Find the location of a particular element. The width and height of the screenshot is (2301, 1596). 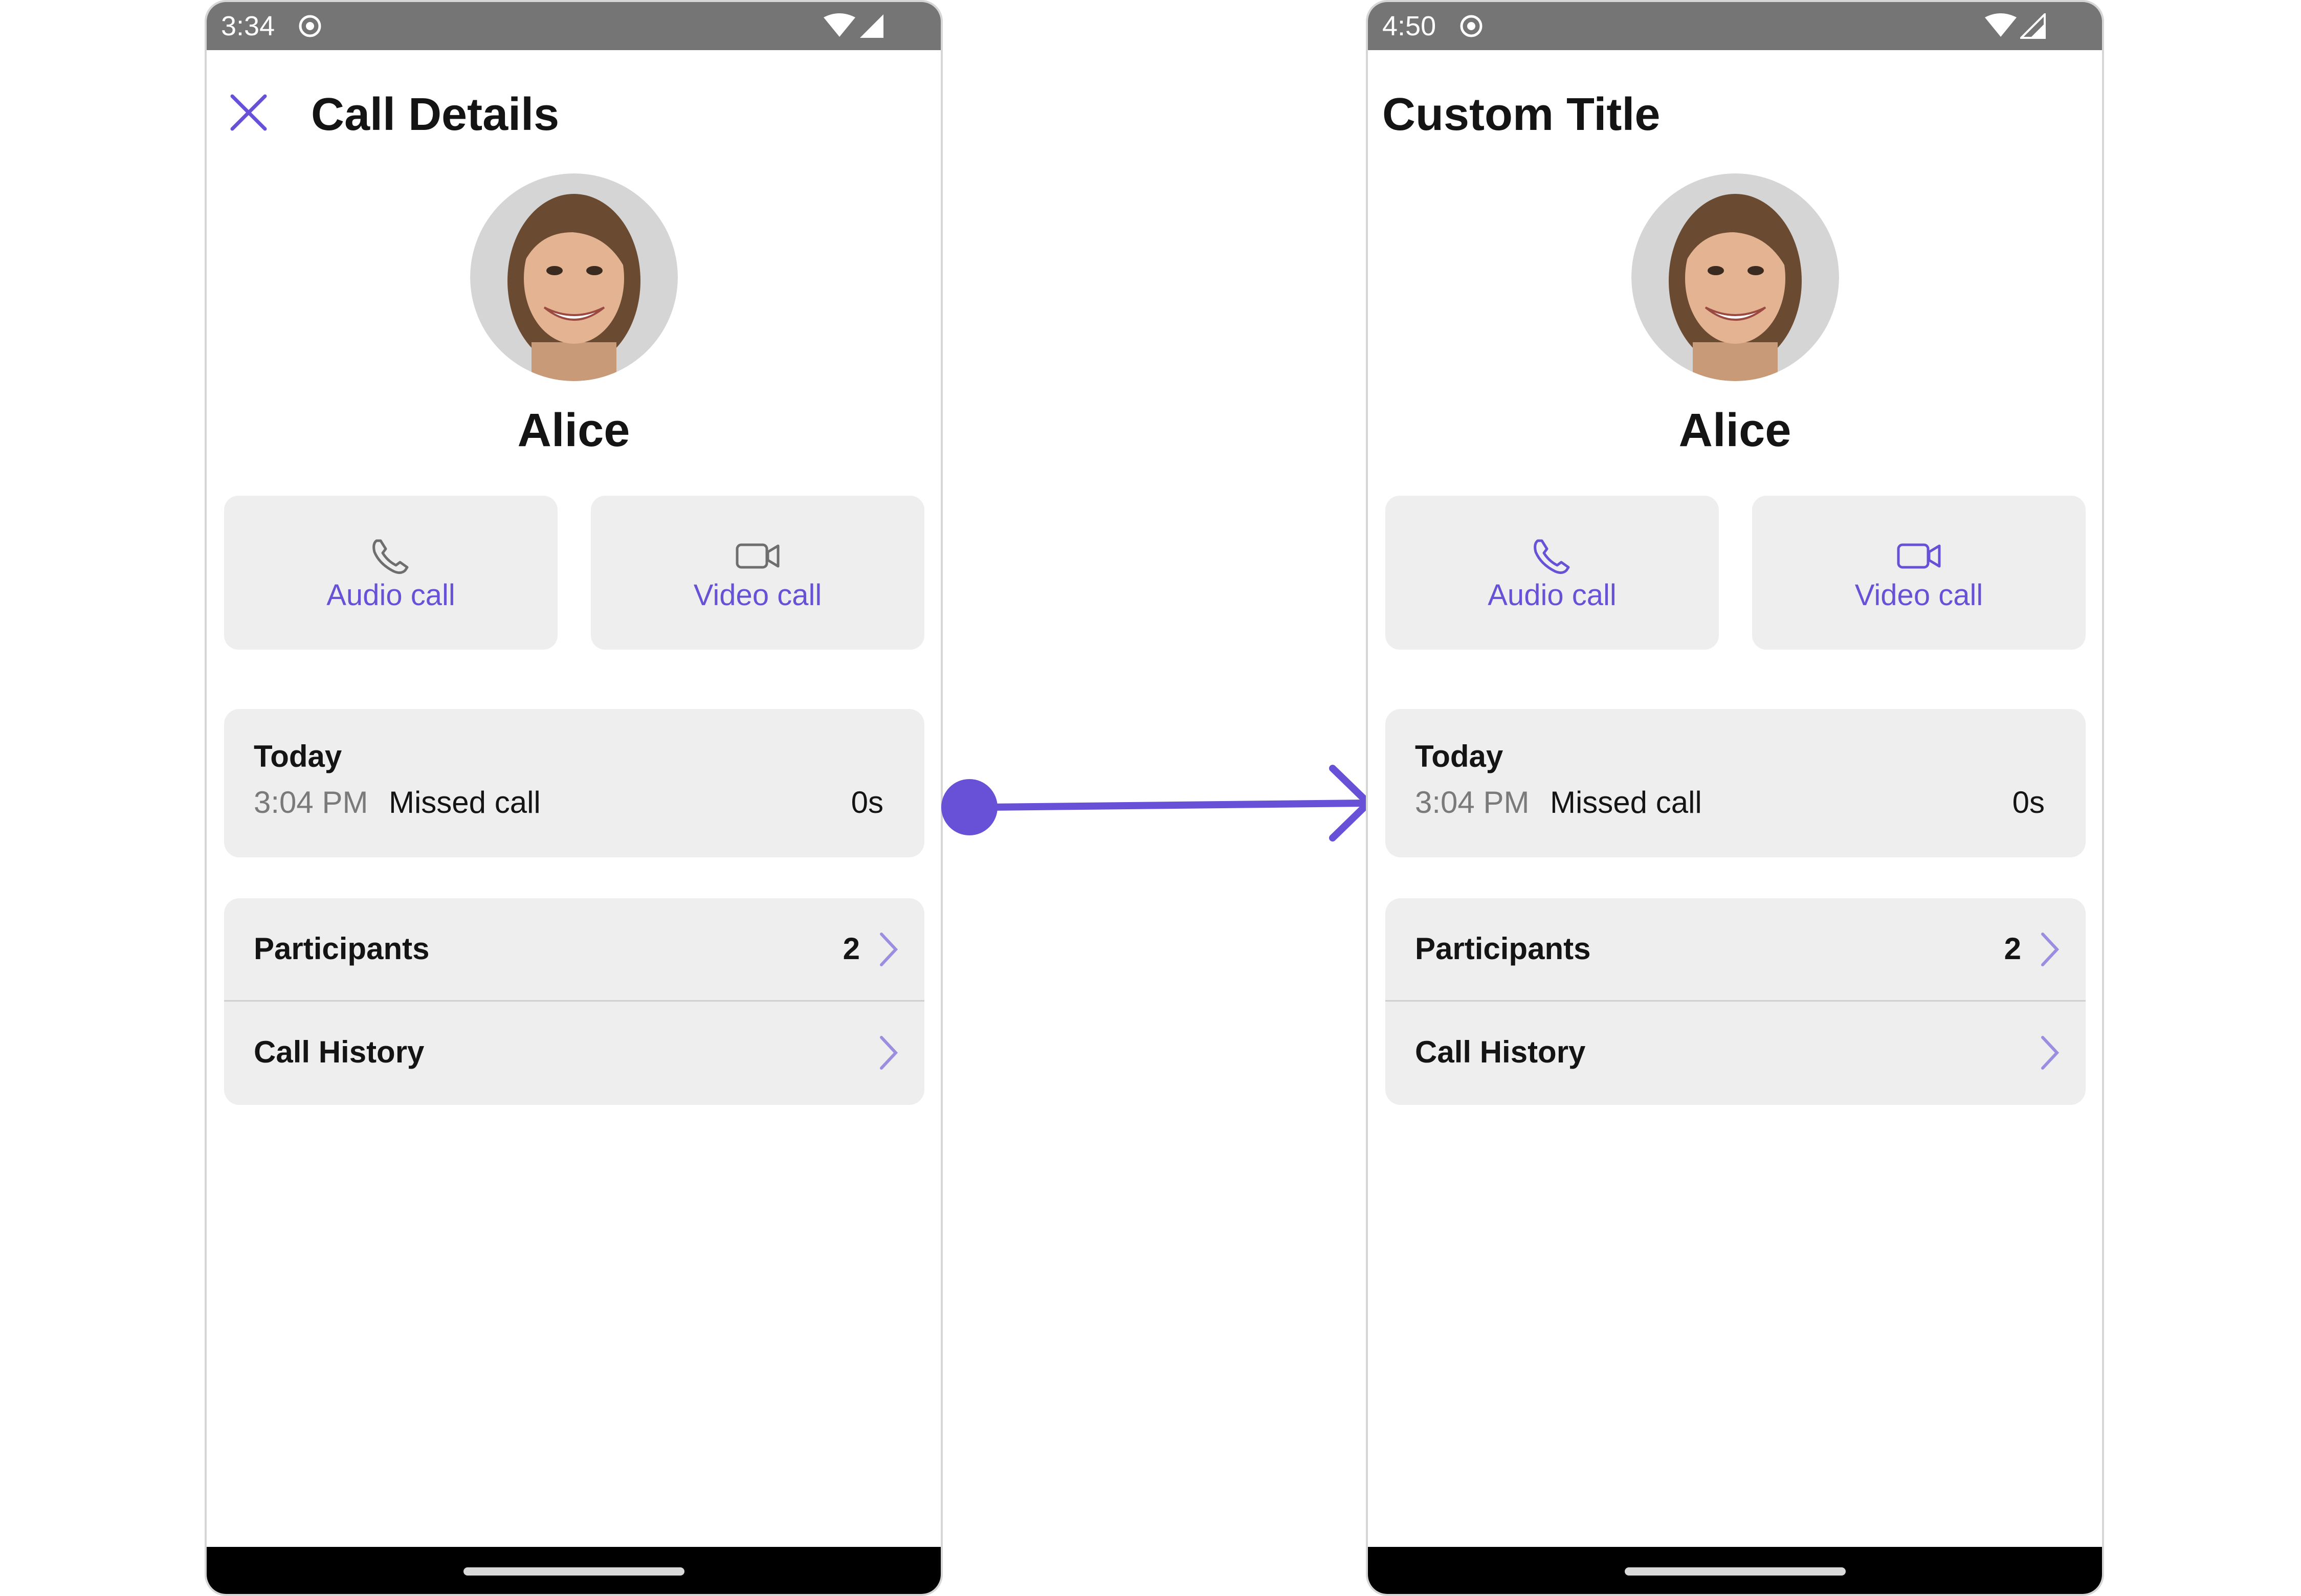

page-title: Call Details is located at coordinates (435, 114).